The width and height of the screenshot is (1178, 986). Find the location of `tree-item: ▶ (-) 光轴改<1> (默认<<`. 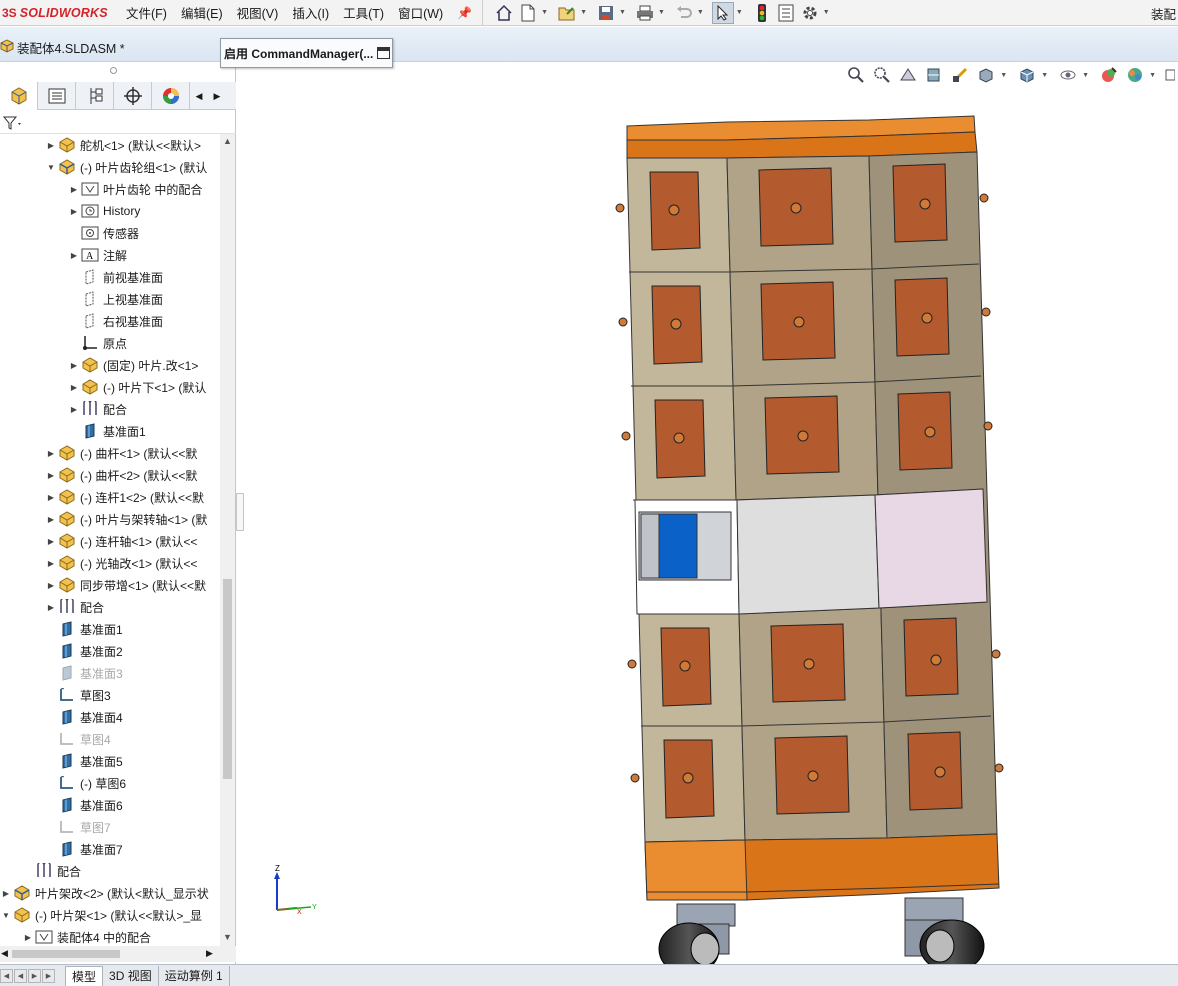

tree-item: ▶ (-) 光轴改<1> (默认<< is located at coordinates (121, 563).